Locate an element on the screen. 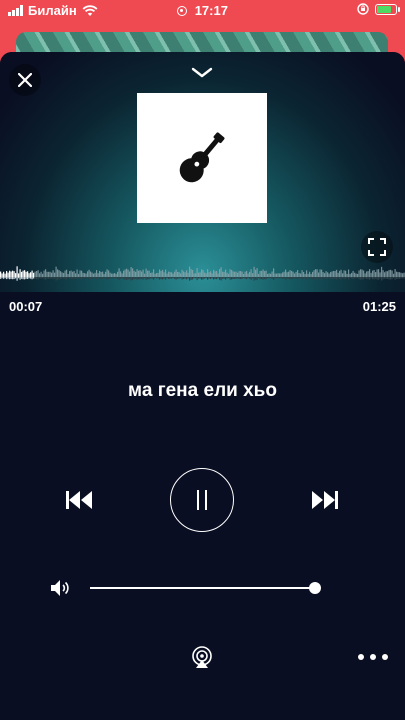 Image resolution: width=405 pixels, height=720 pixels. status-bar: Билайн 17:17 is located at coordinates (202, 11).